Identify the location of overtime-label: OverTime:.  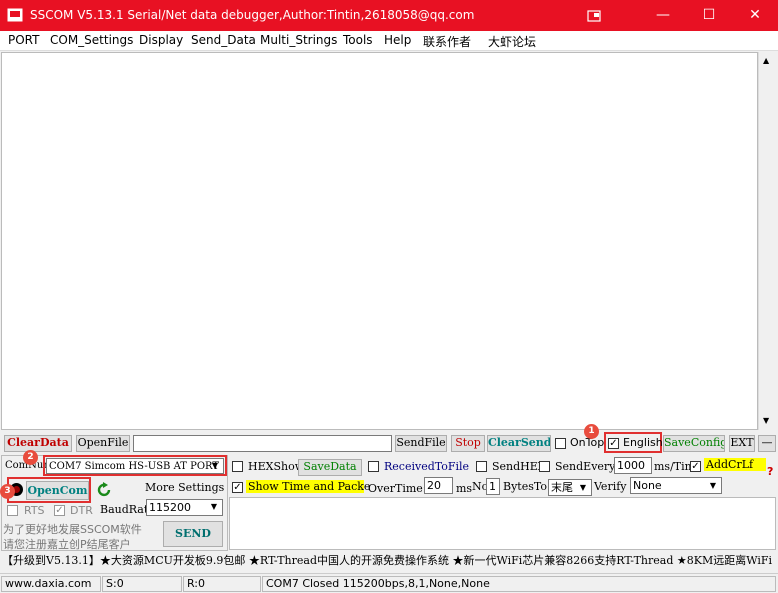
(397, 488).